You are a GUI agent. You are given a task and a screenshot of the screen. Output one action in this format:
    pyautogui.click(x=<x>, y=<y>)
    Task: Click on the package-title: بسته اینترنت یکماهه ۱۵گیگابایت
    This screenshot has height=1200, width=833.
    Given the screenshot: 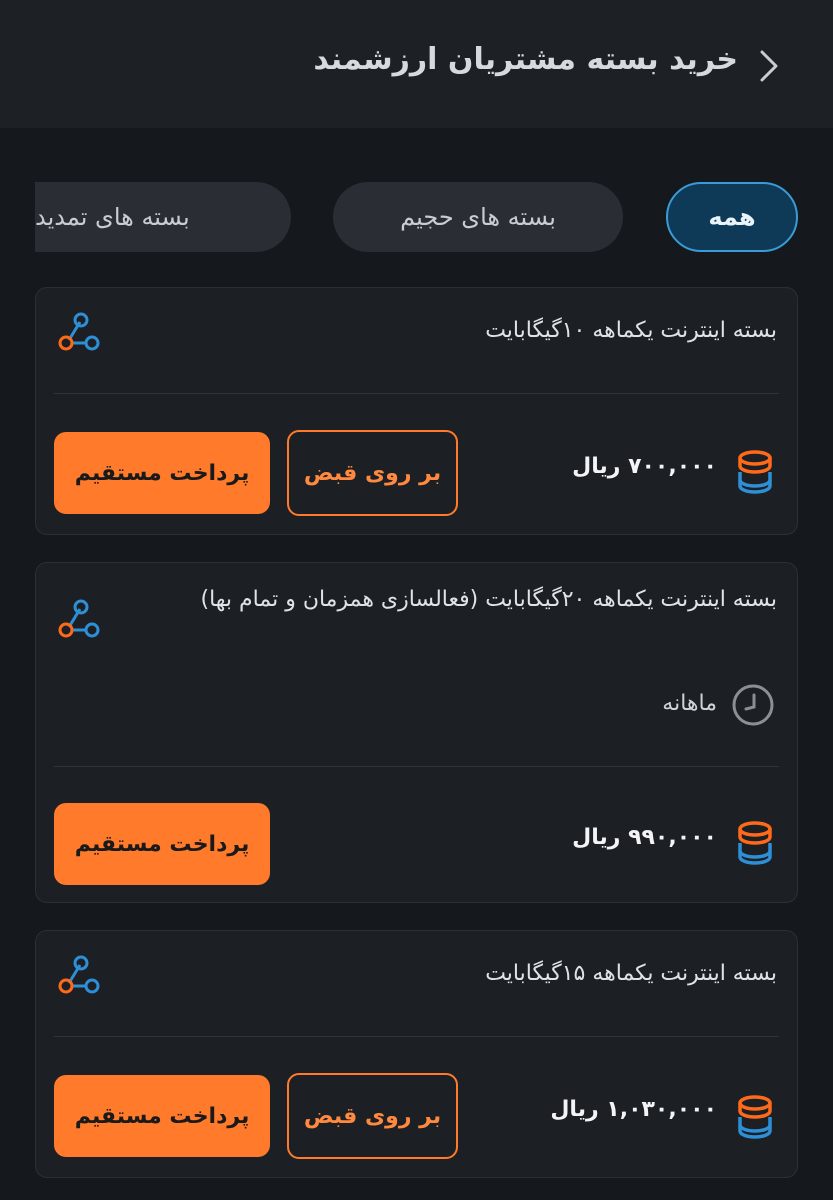 What is the action you would take?
    pyautogui.click(x=631, y=973)
    